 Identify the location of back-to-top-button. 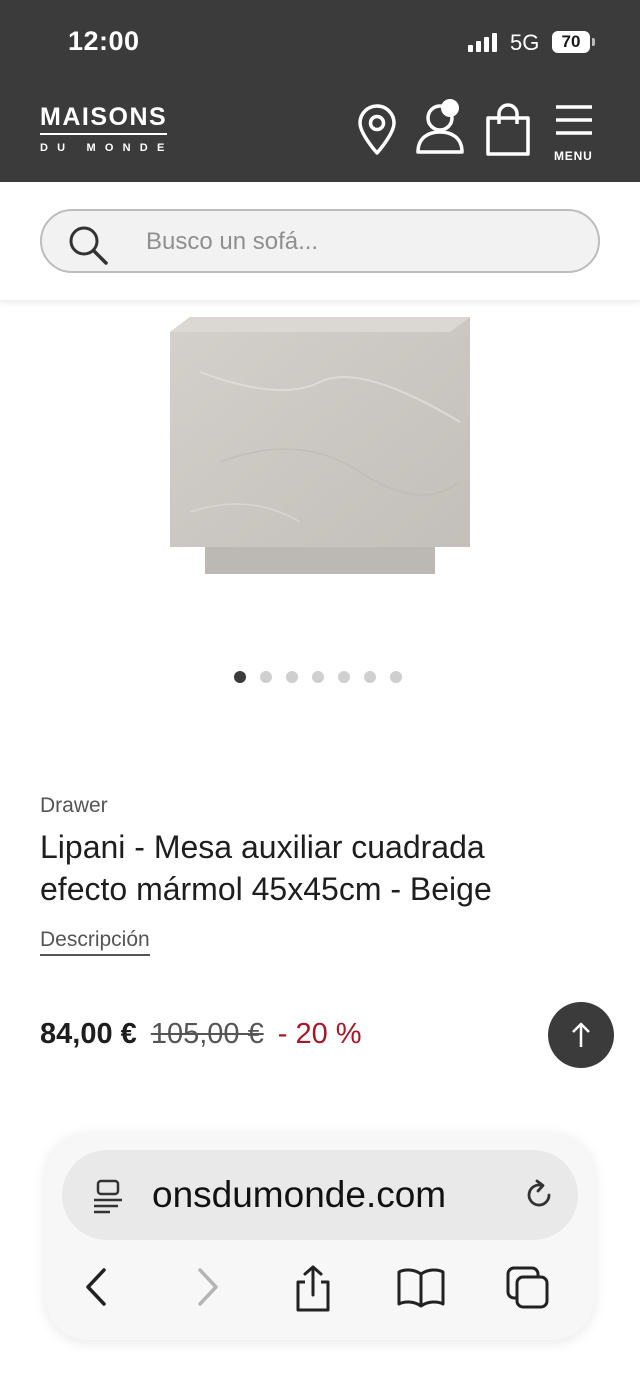
(581, 1035).